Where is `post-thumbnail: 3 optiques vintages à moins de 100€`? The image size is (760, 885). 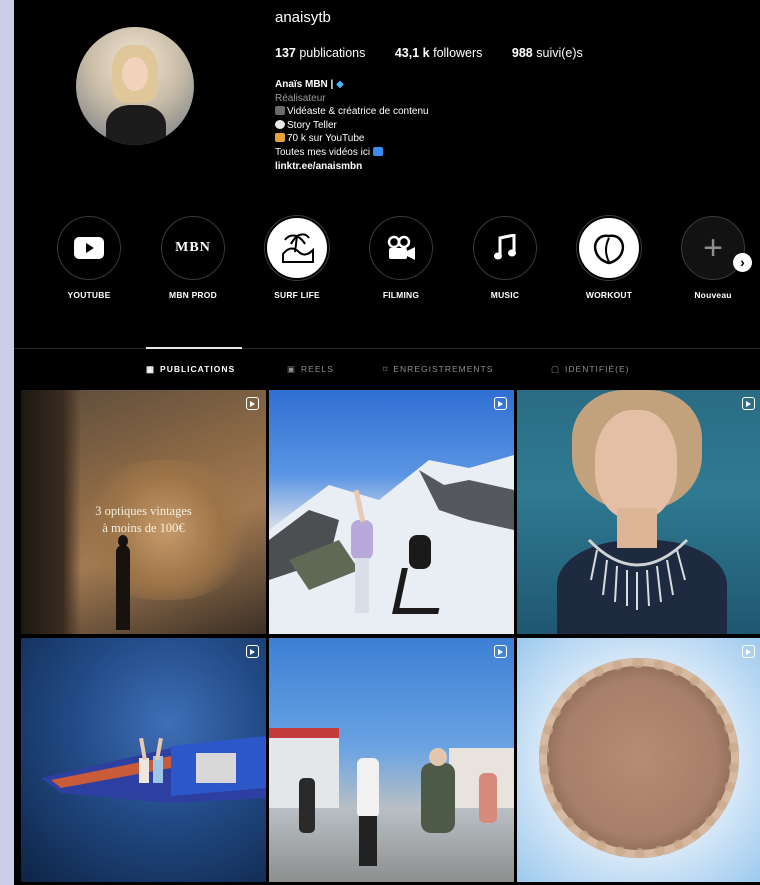
post-thumbnail: 3 optiques vintages à moins de 100€ is located at coordinates (143, 512).